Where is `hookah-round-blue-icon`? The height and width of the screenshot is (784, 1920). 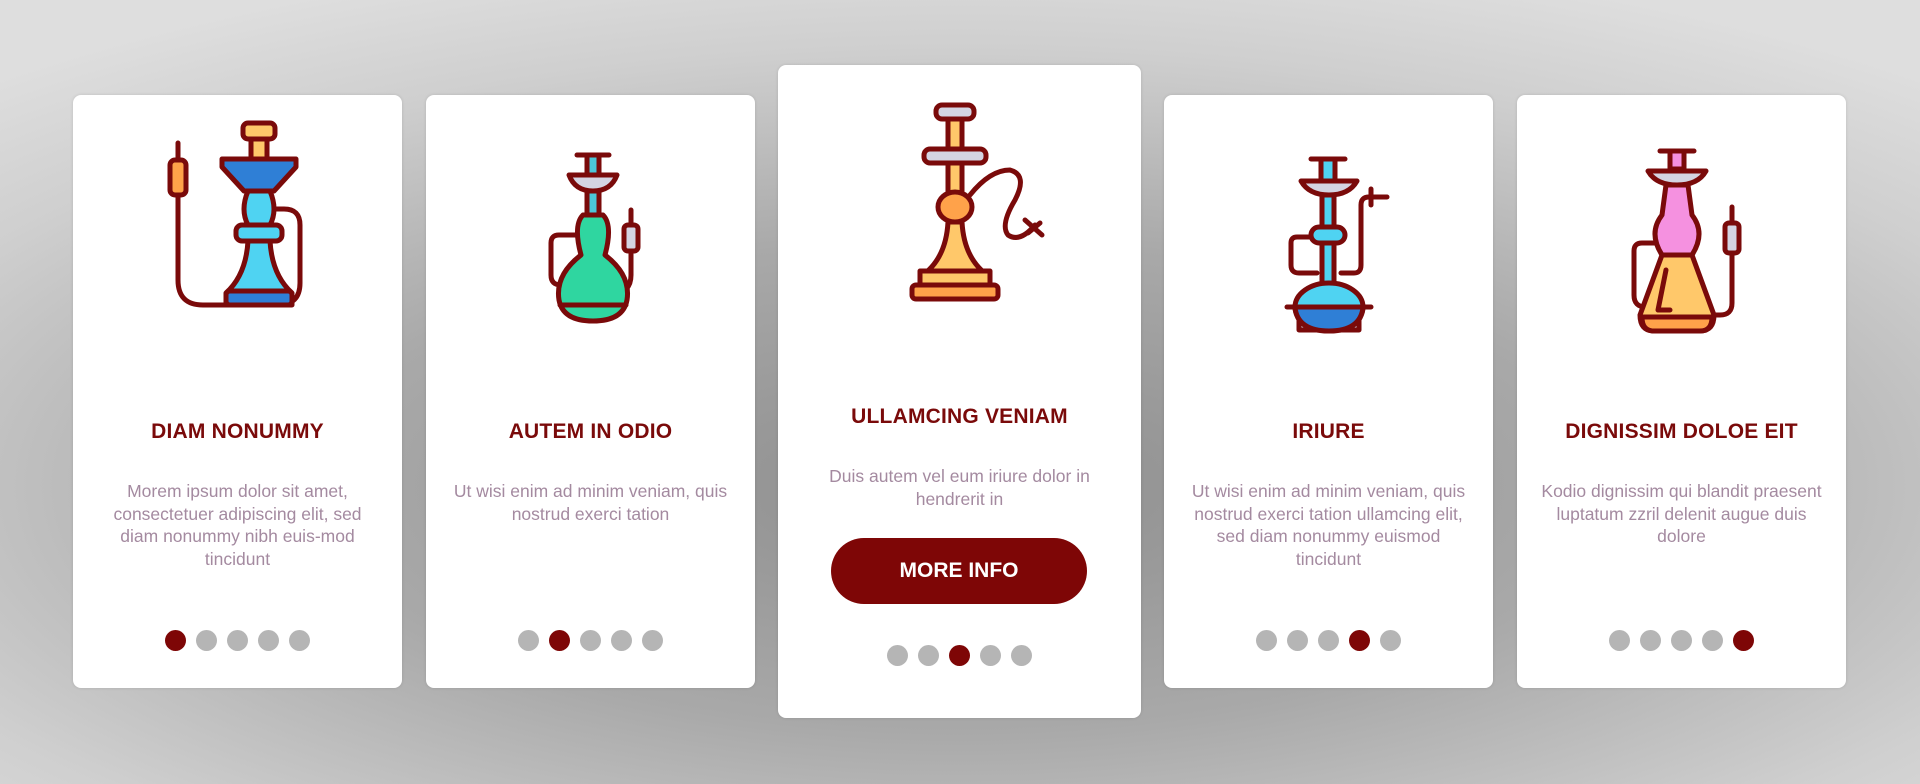 hookah-round-blue-icon is located at coordinates (1336, 245).